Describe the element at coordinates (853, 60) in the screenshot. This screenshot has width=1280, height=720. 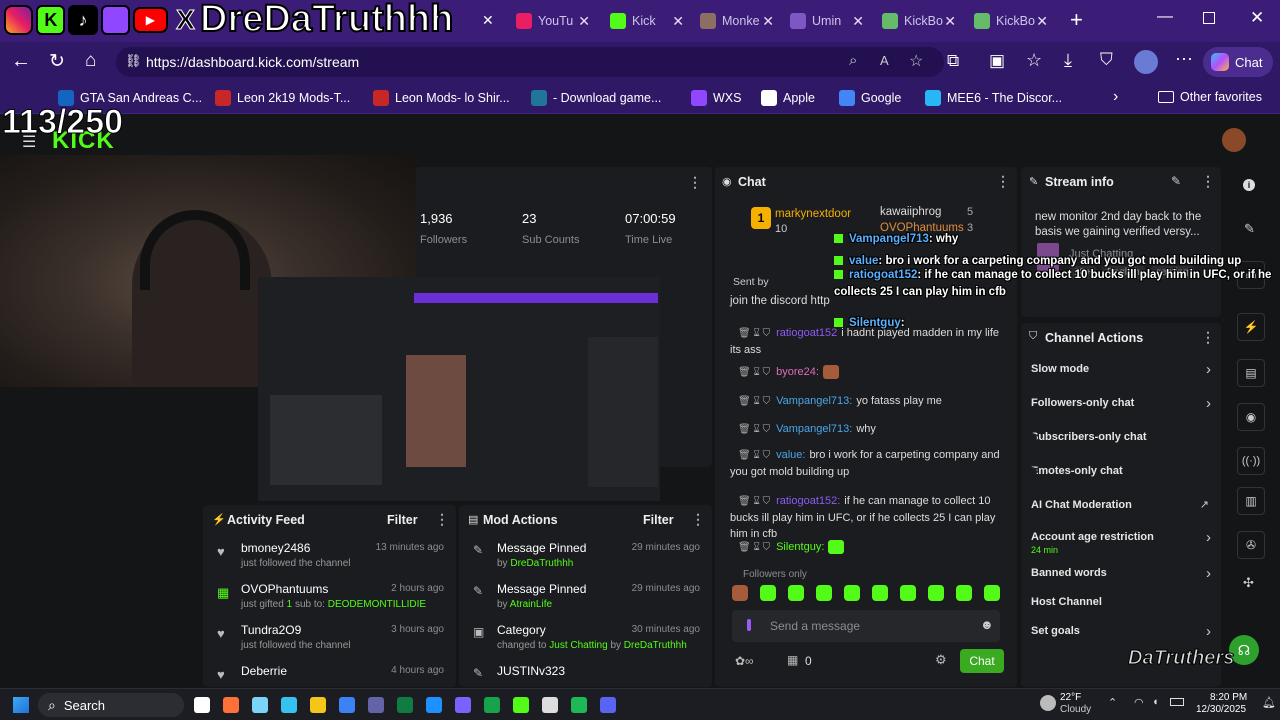
I see `zoom-icon: ⌕` at that location.